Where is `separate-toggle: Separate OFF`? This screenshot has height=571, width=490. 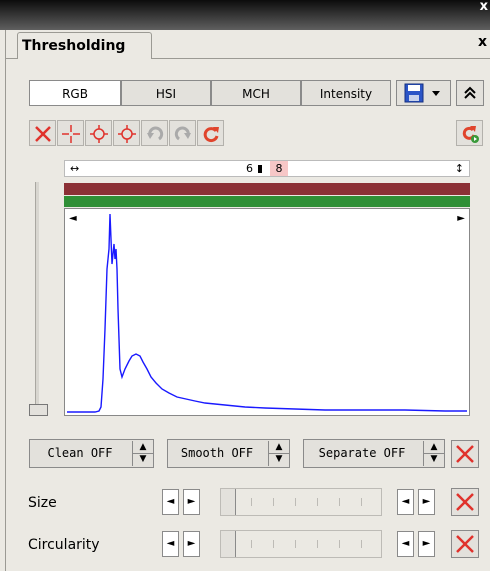
separate-toggle: Separate OFF is located at coordinates (362, 453).